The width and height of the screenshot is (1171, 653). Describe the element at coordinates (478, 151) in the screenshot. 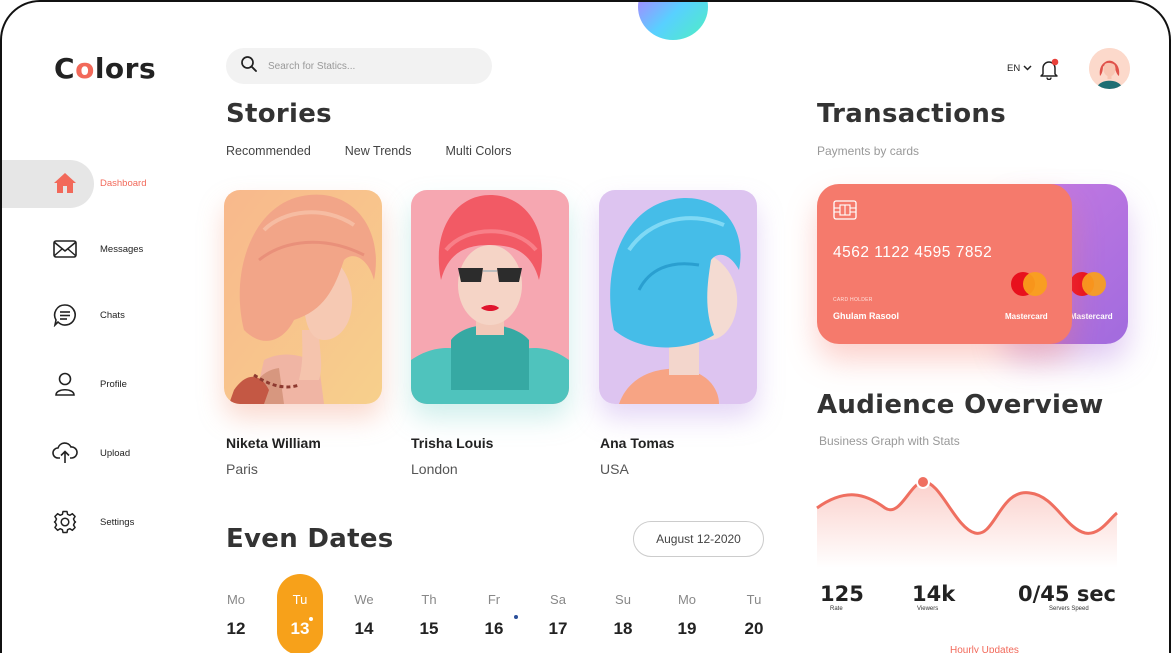

I see `tab-multi-colors: Multi Colors` at that location.